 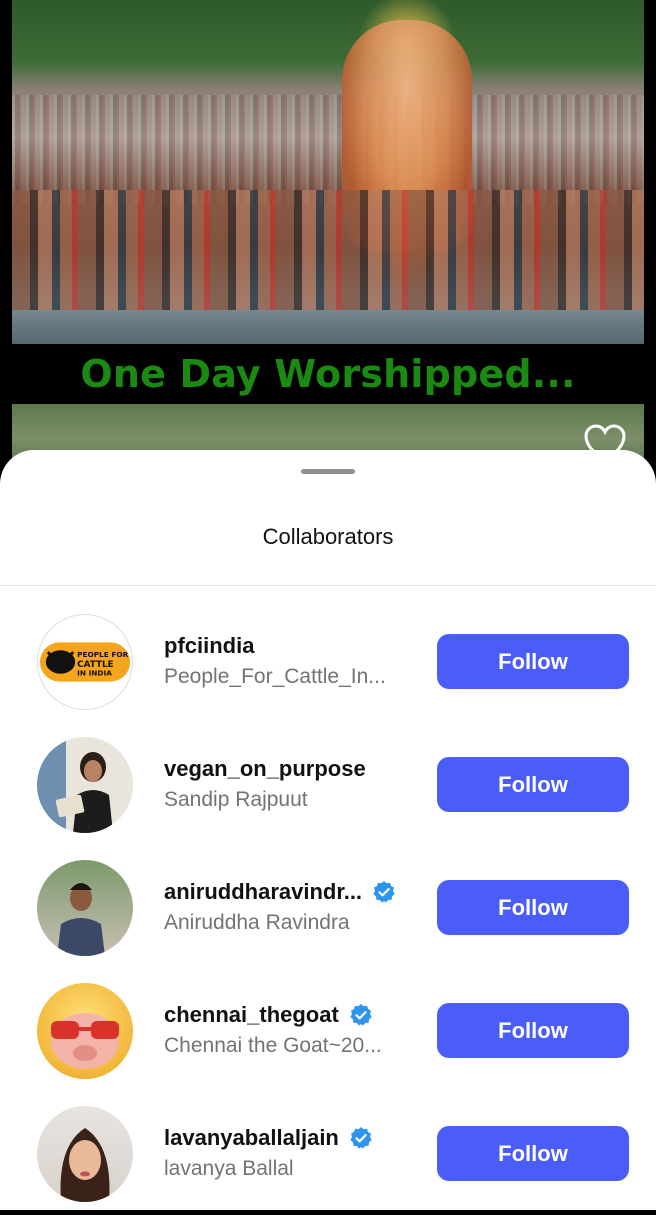 I want to click on water, so click(x=328, y=327).